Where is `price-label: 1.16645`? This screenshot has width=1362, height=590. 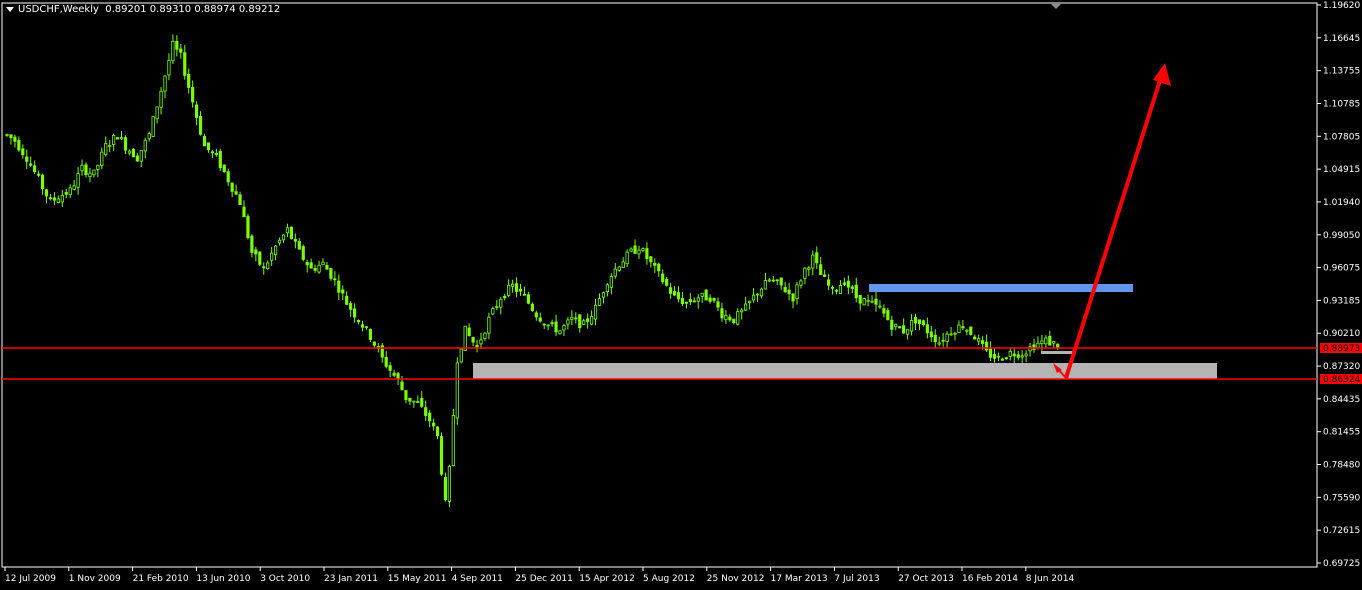
price-label: 1.16645 is located at coordinates (1341, 39).